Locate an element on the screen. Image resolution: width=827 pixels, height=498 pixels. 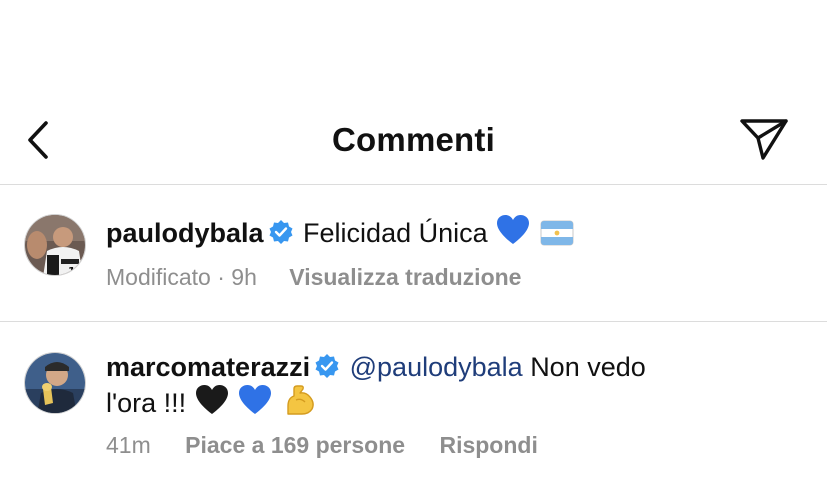
caption-divider is located at coordinates (413, 321).